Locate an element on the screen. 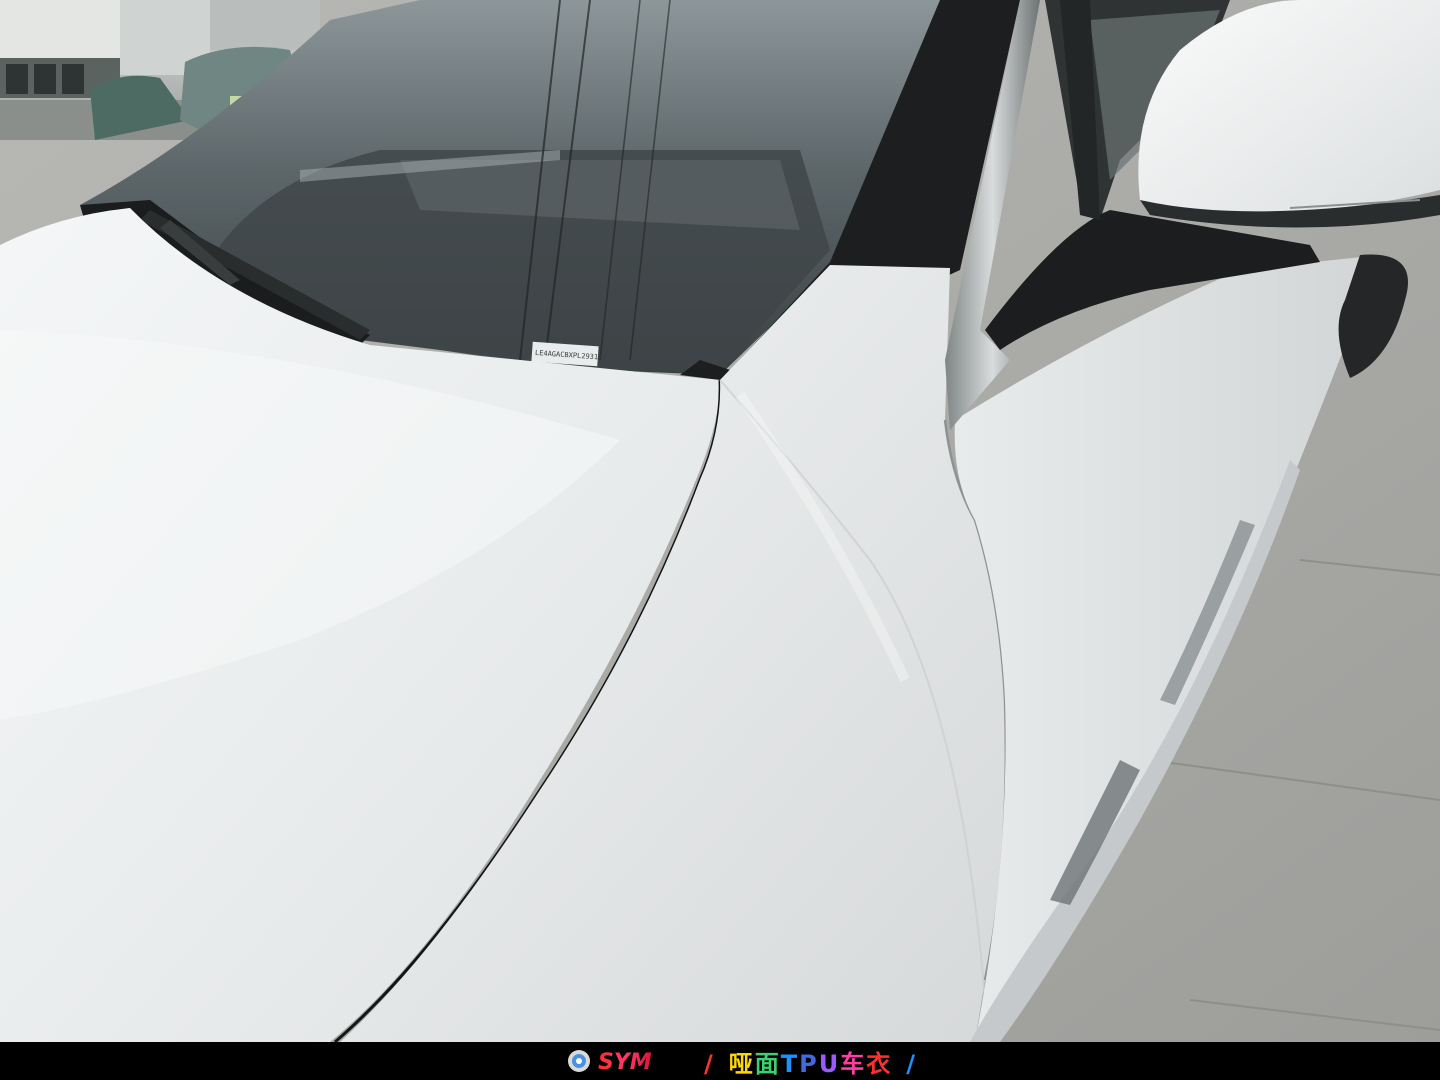 This screenshot has height=1080, width=1440. brand-logo: SYM is located at coordinates (622, 1061).